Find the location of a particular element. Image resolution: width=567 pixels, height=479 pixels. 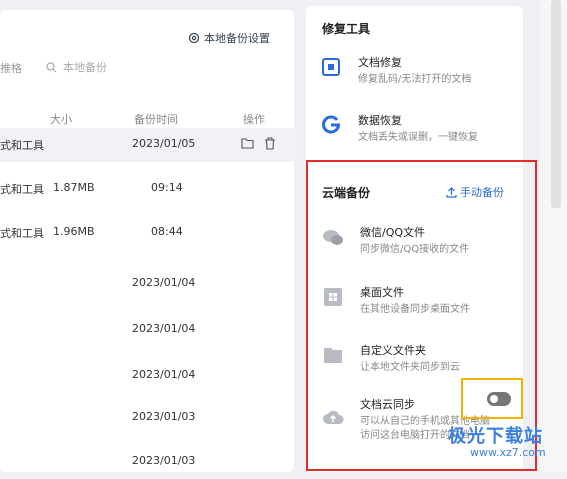

row-time: 09:14 is located at coordinates (167, 187).